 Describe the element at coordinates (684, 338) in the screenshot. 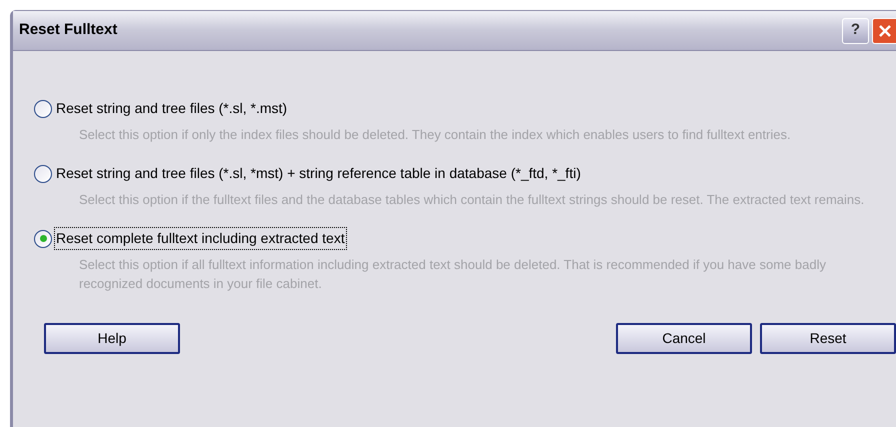

I see `cancel-button: Cancel` at that location.